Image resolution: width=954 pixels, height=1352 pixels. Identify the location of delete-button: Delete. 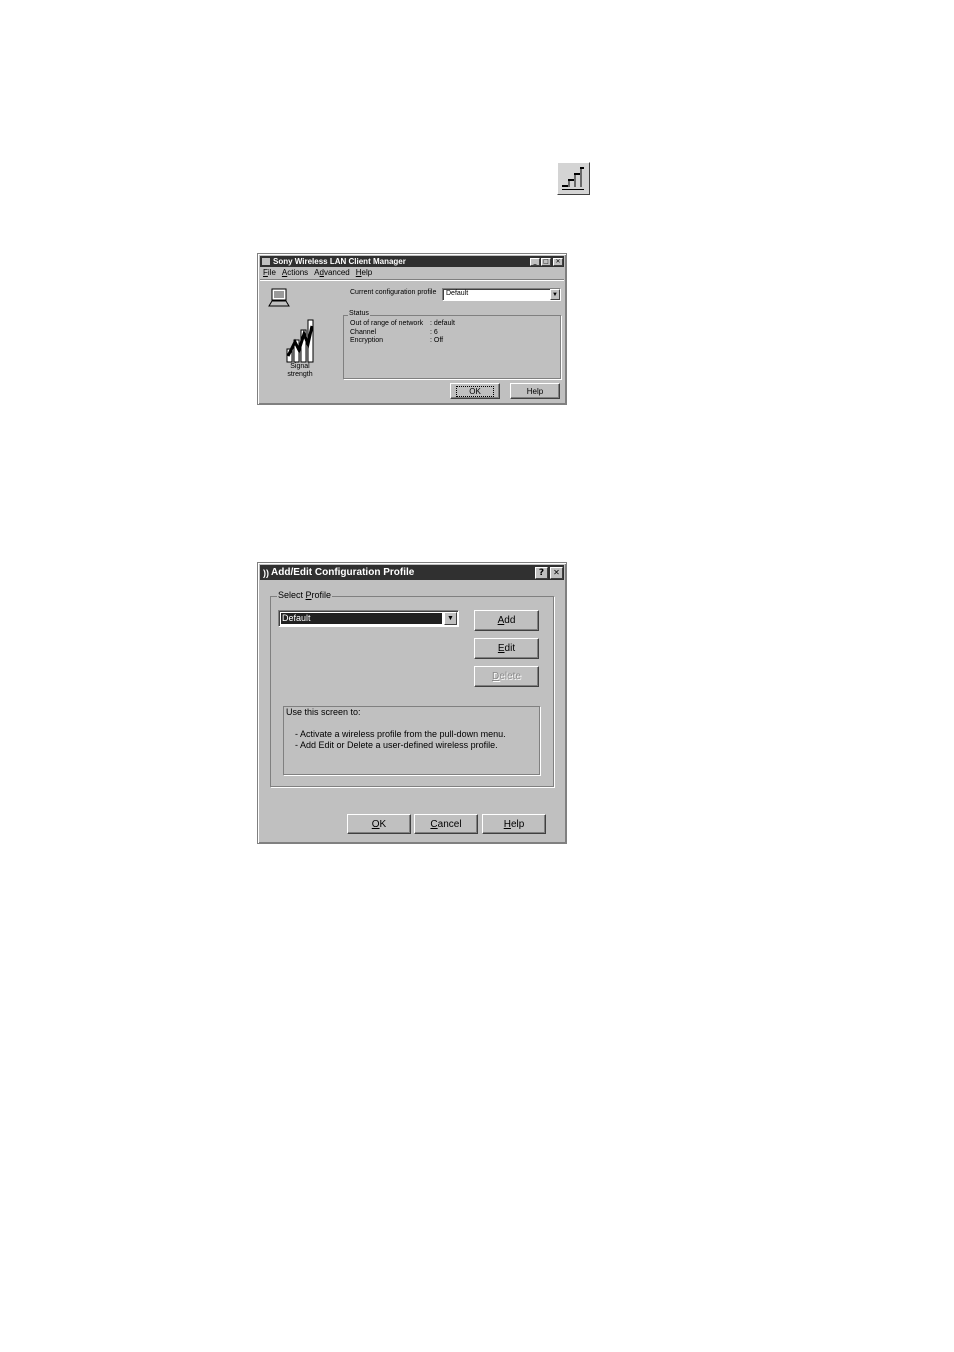
(506, 676).